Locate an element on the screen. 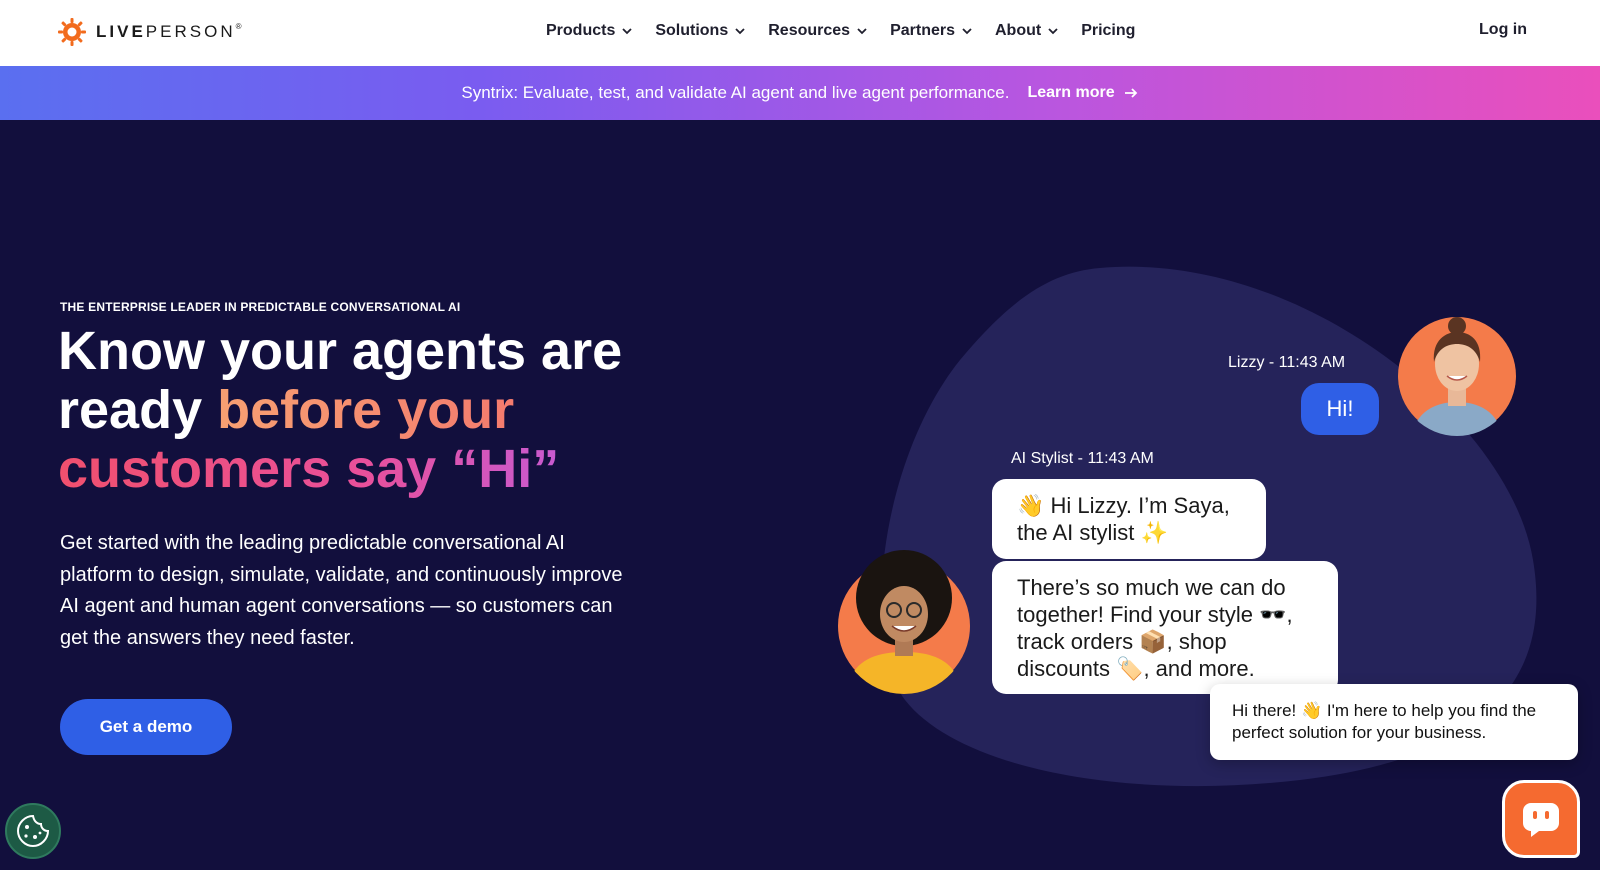 Image resolution: width=1600 pixels, height=870 pixels. cookie-settings-button is located at coordinates (33, 831).